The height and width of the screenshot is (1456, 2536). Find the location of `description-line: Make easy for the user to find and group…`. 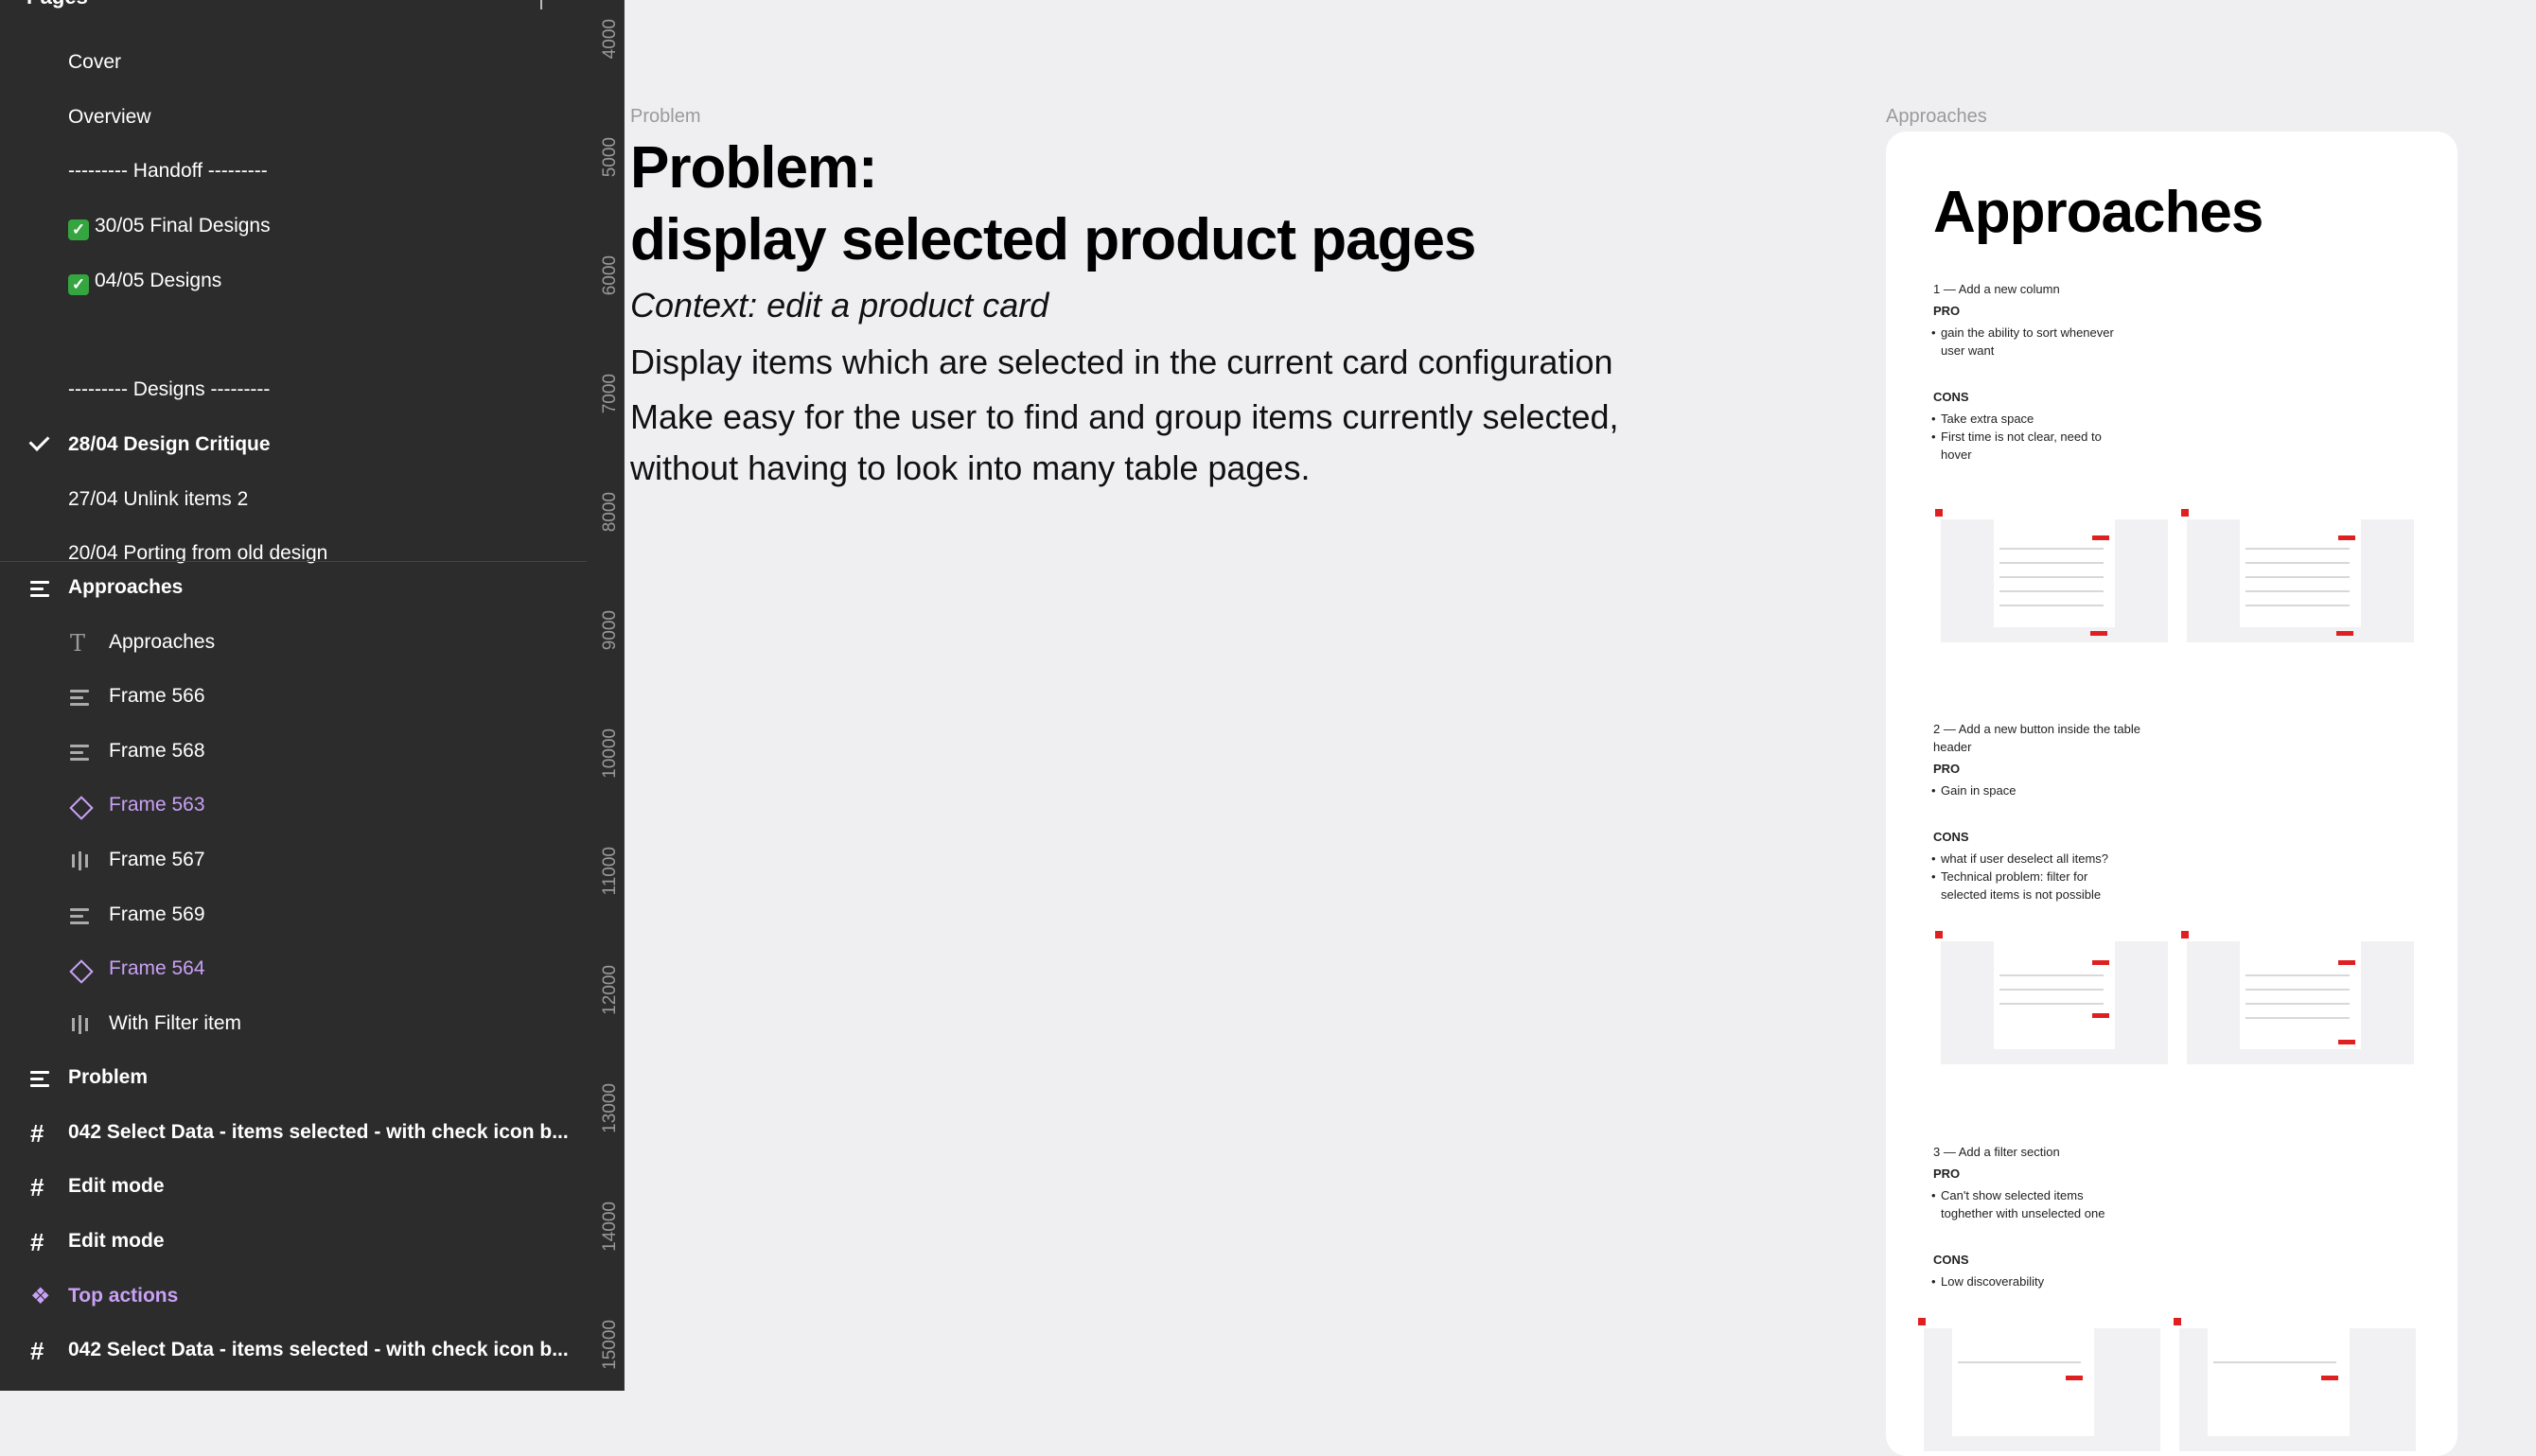

description-line: Make easy for the user to find and group… is located at coordinates (1124, 416).